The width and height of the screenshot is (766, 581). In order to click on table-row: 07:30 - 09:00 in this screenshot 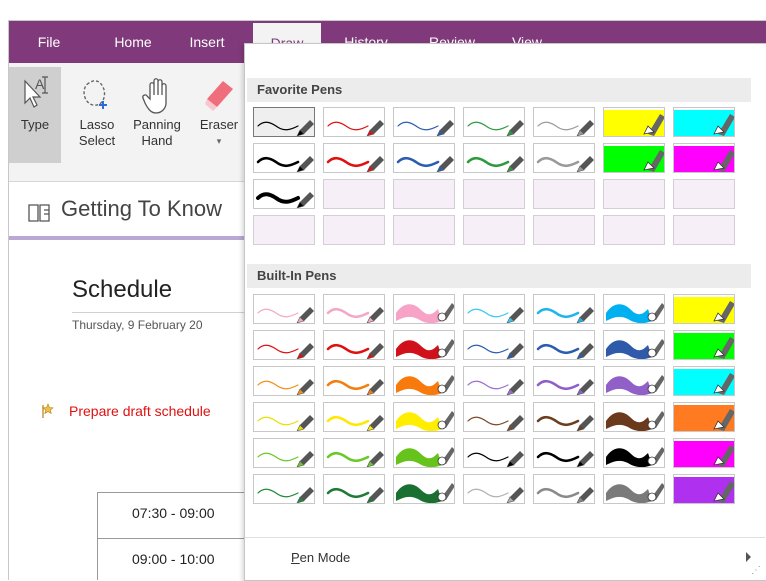, I will do `click(178, 516)`.